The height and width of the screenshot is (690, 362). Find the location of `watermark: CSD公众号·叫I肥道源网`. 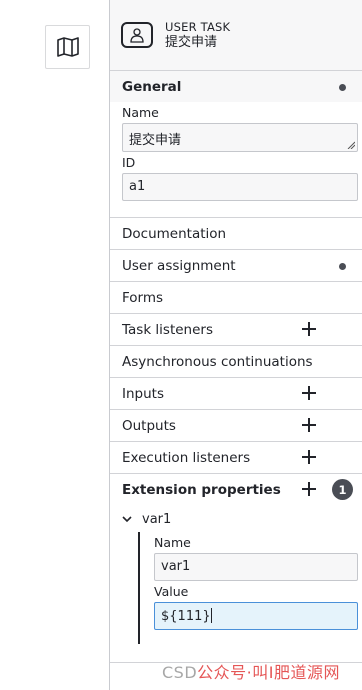

watermark: CSD公众号·叫I肥道源网 is located at coordinates (251, 671).